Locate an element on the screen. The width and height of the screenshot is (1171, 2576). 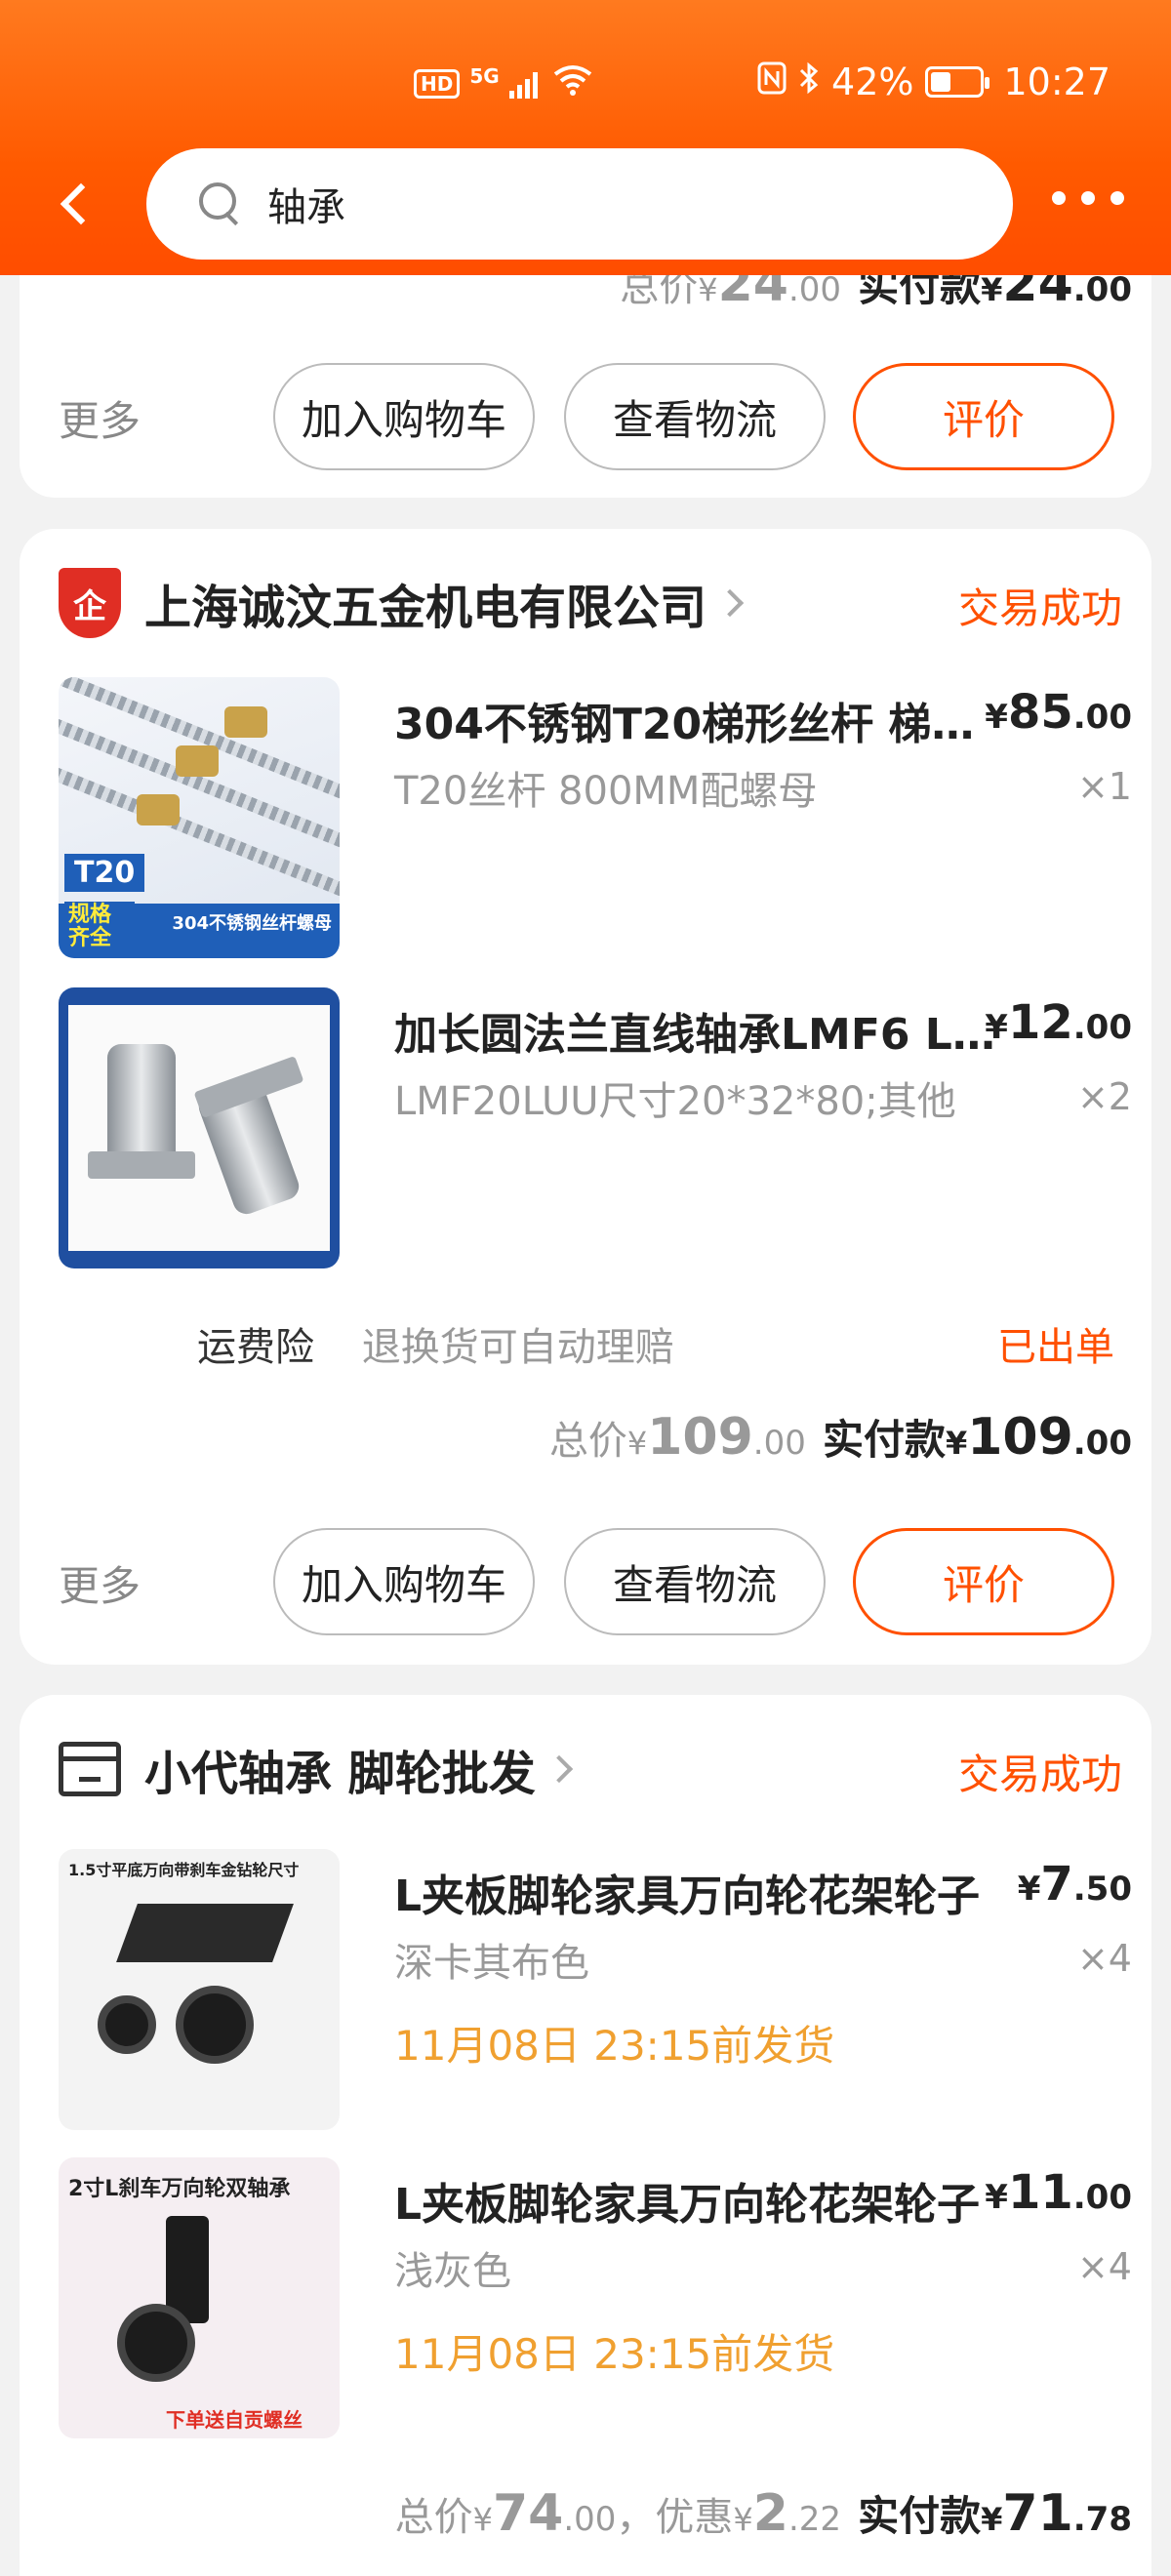
total-label: 总价 is located at coordinates (587, 1441).